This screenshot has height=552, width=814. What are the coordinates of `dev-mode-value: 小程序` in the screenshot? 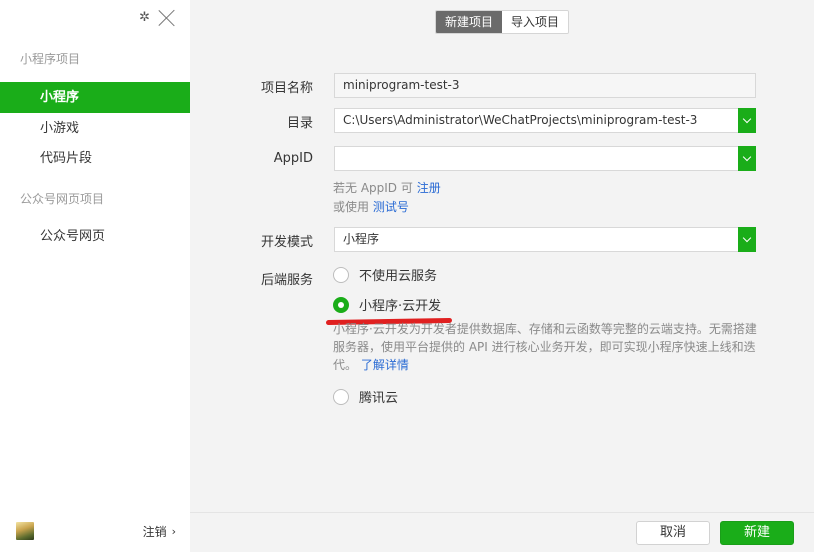 It's located at (361, 239).